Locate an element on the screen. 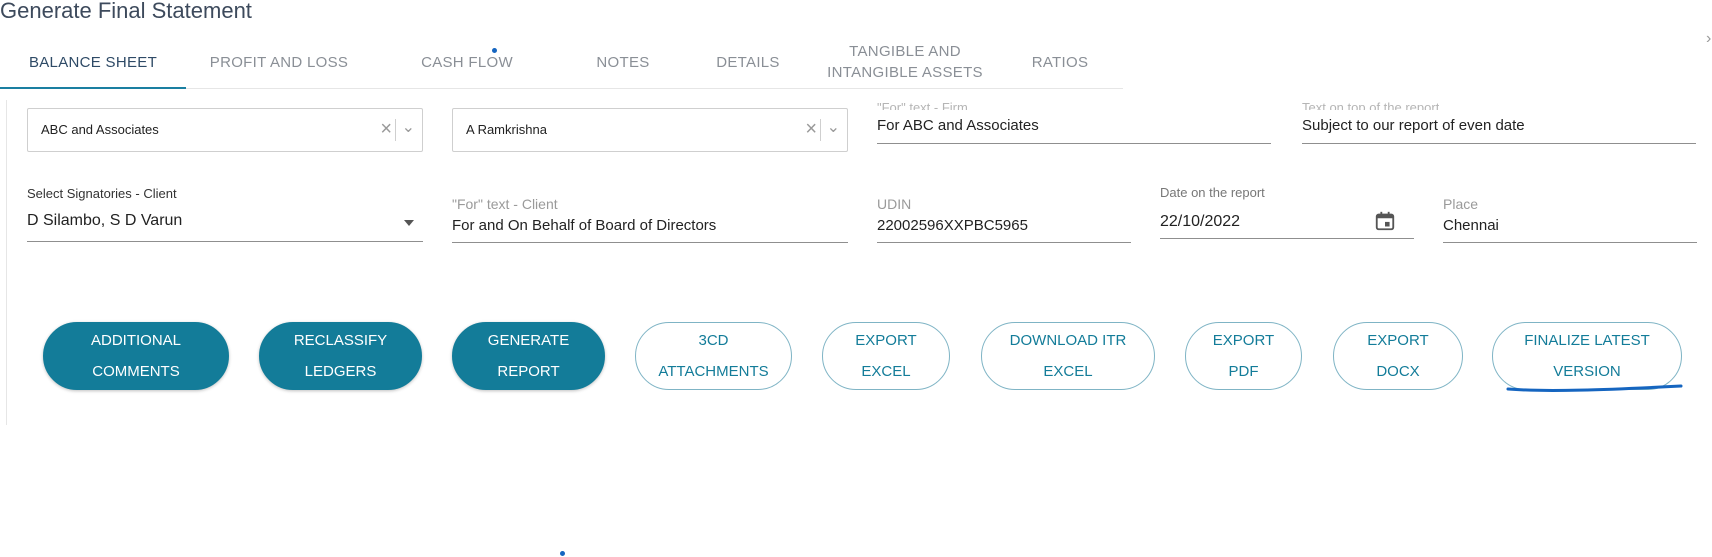  report-date-field: Date on the report 22/10/2022 is located at coordinates (1287, 212).